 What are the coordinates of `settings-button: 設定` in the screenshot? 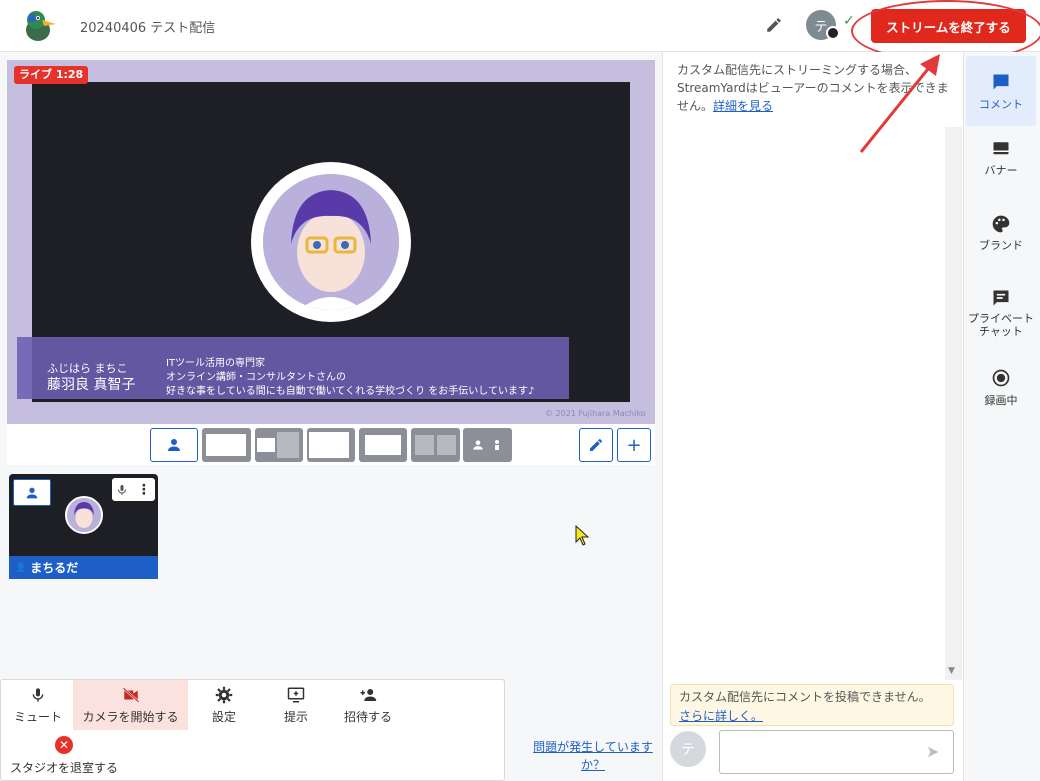 It's located at (224, 705).